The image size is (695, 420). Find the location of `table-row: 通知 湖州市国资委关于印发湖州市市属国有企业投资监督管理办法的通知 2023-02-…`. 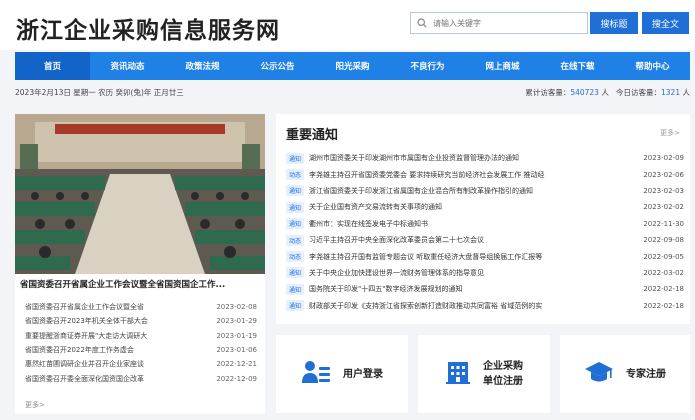

table-row: 通知 湖州市国资委关于印发湖州市市属国有企业投资监督管理办法的通知 2023-02-… is located at coordinates (485, 158).